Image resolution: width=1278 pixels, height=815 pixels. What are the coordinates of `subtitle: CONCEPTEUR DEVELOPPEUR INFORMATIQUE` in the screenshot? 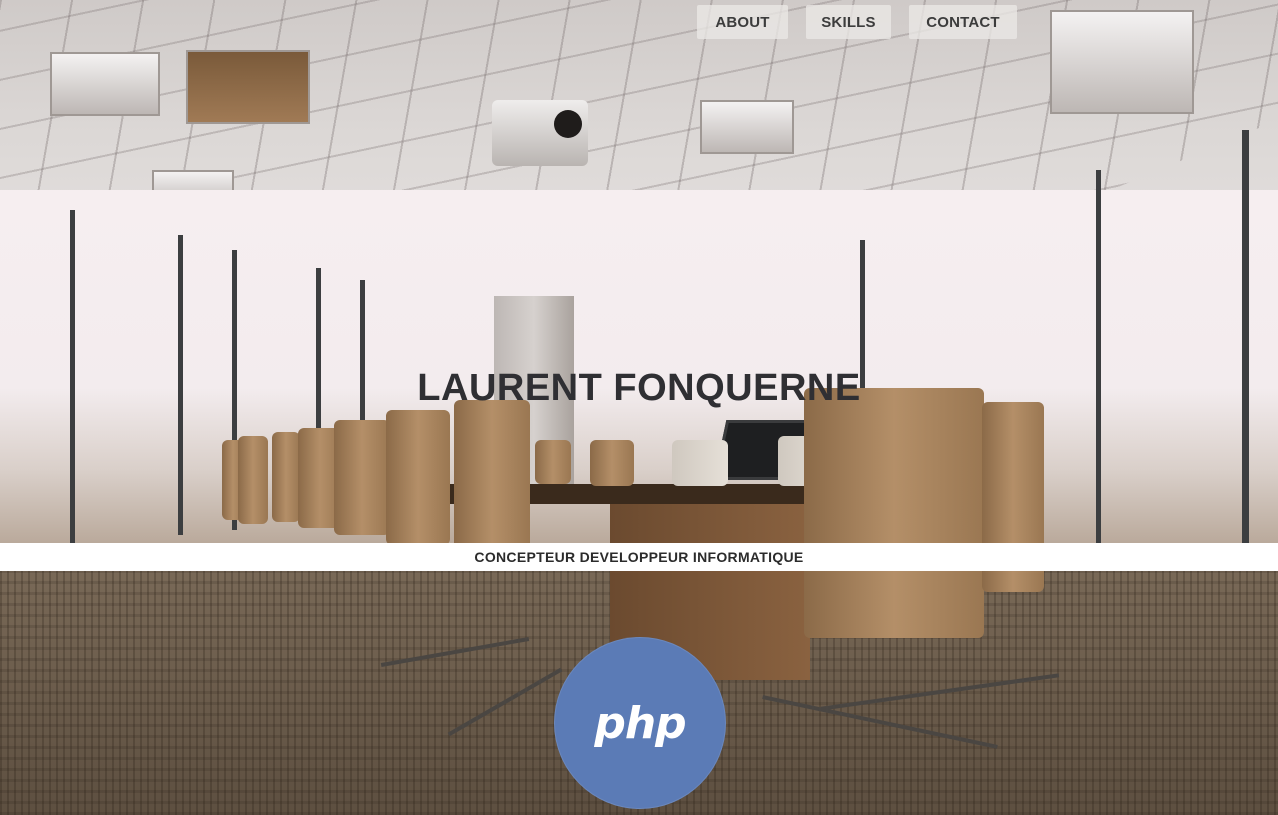 It's located at (639, 557).